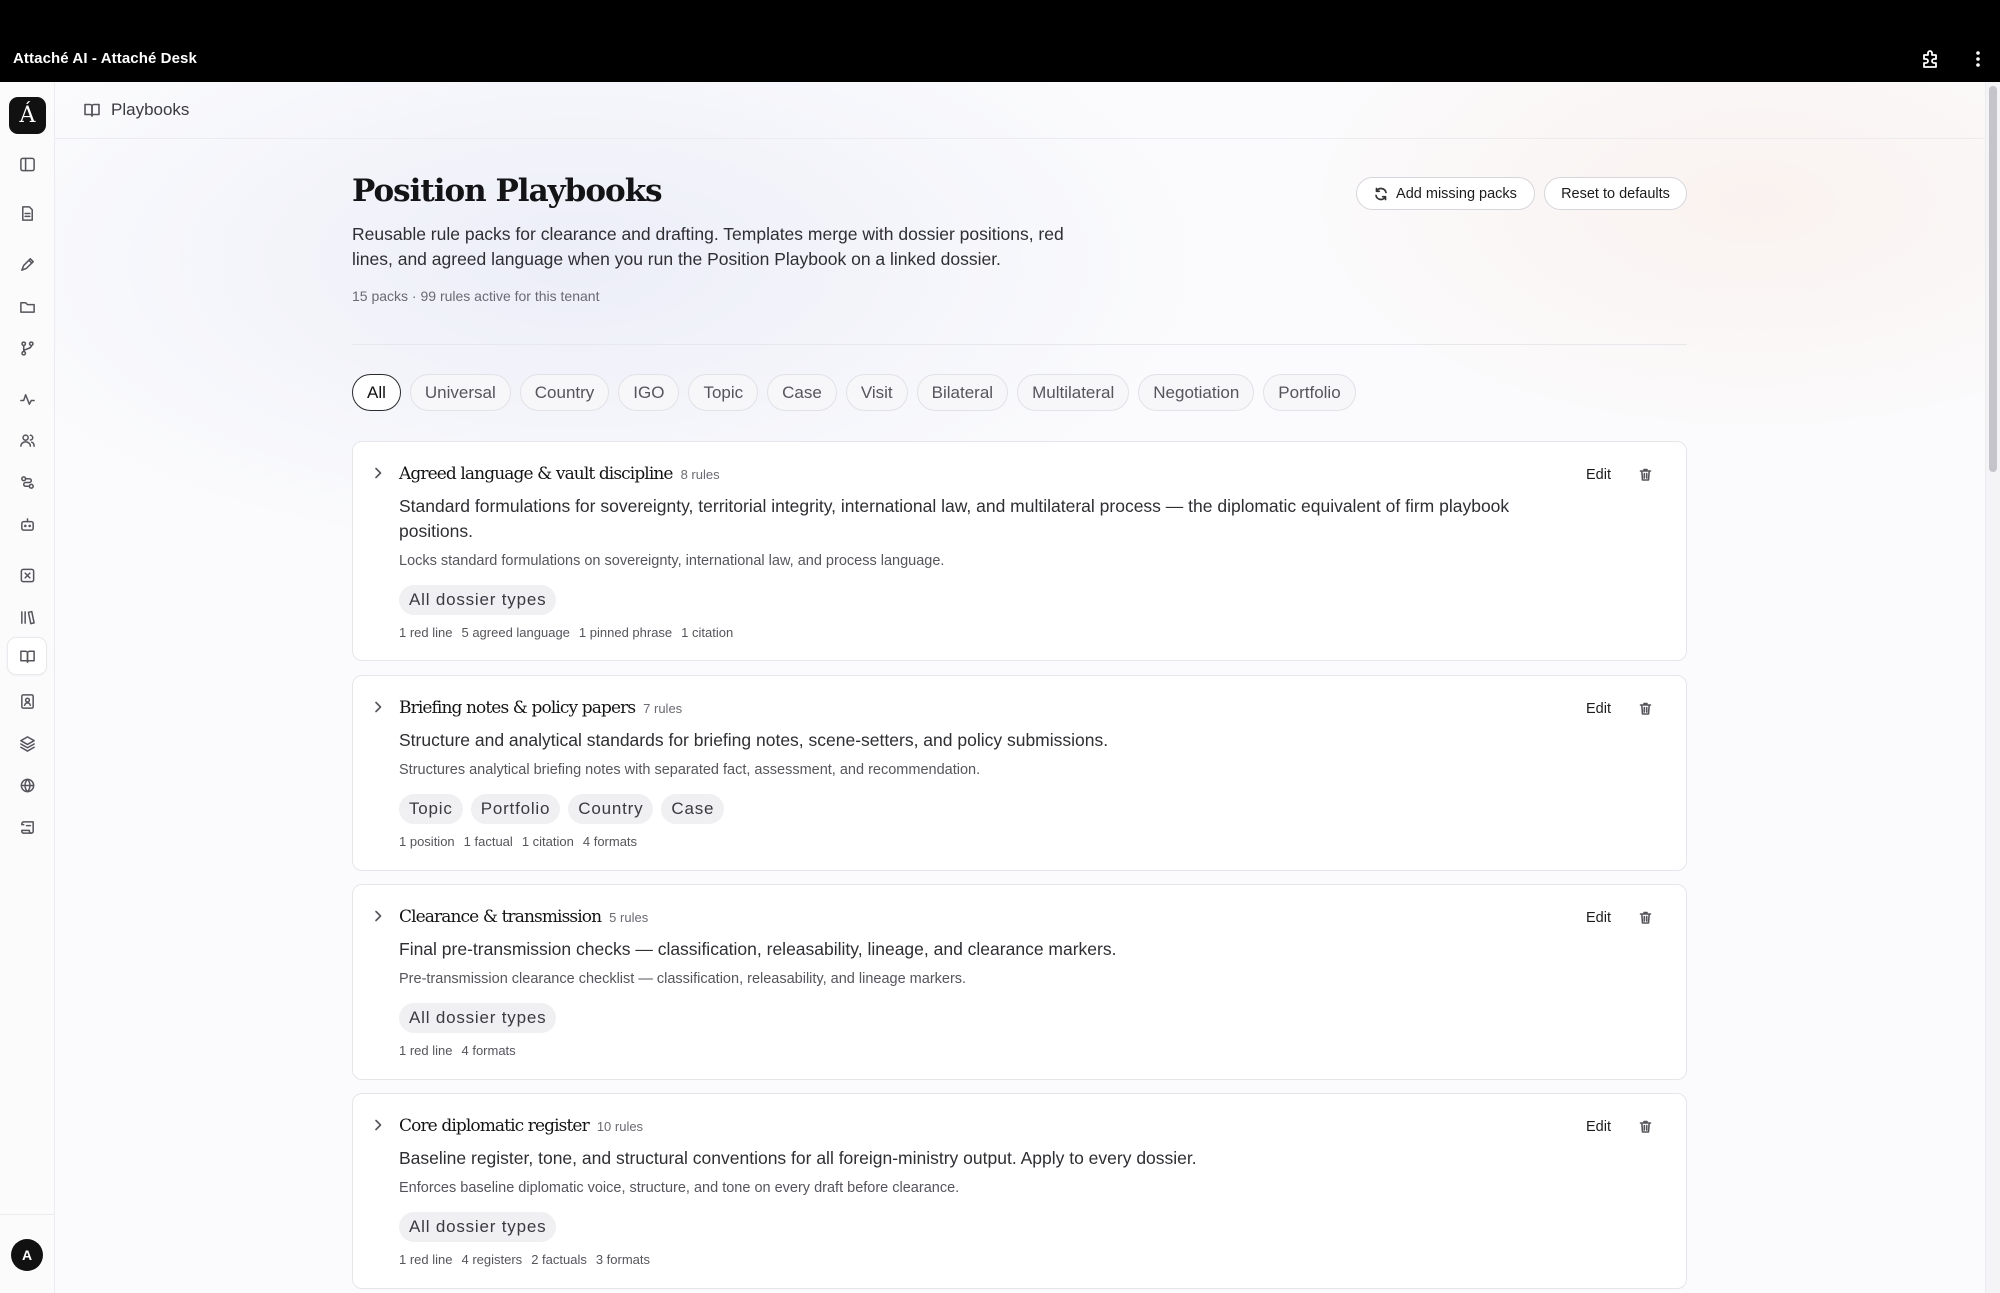 Image resolution: width=2000 pixels, height=1293 pixels. What do you see at coordinates (27, 827) in the screenshot?
I see `scroll-icon` at bounding box center [27, 827].